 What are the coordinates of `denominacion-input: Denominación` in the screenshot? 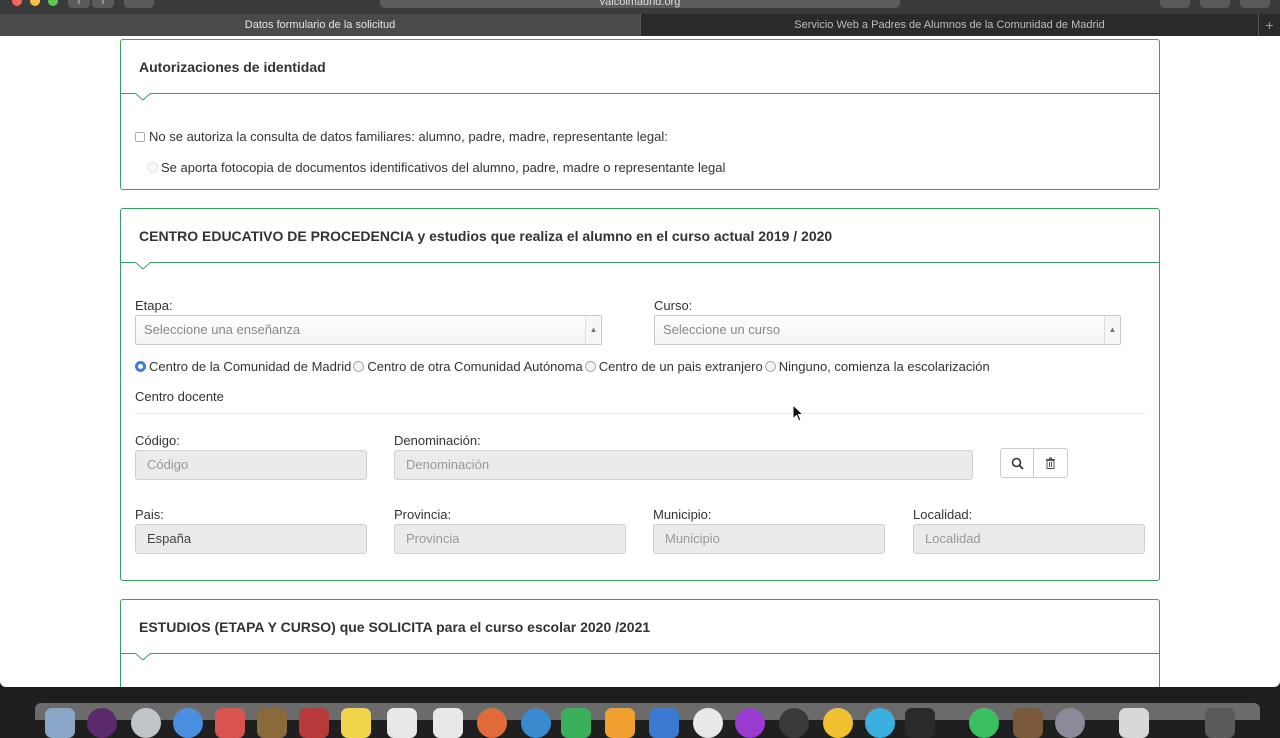 It's located at (683, 465).